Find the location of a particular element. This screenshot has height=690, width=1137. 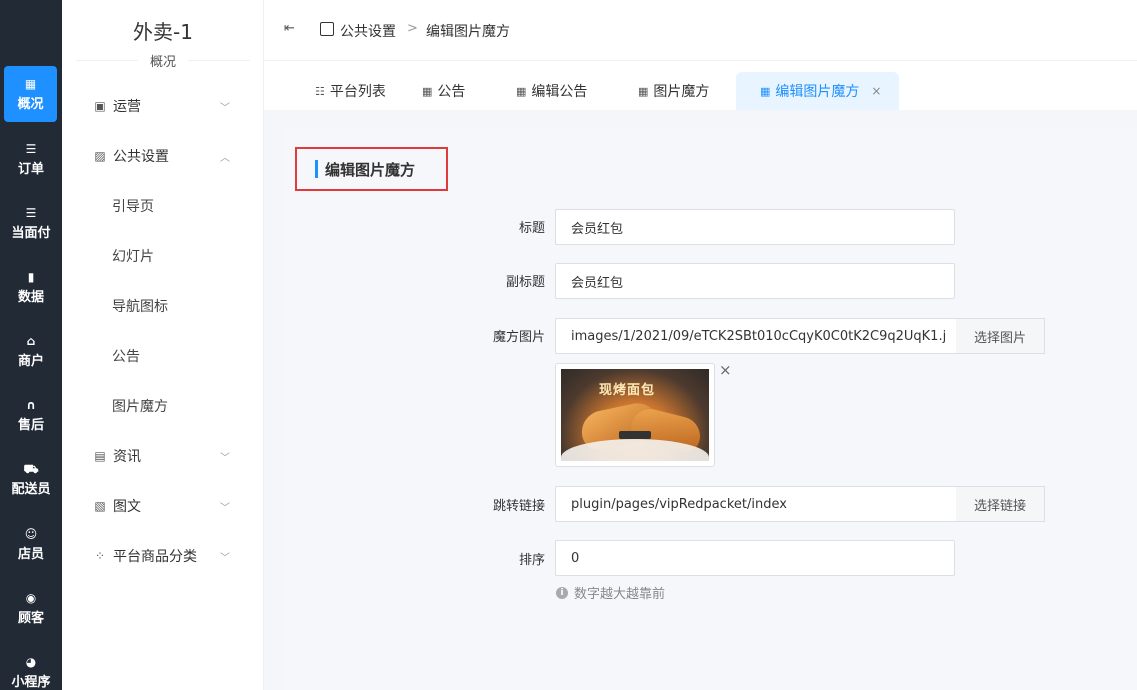

sidebar-item-label: 运营 is located at coordinates (127, 107).